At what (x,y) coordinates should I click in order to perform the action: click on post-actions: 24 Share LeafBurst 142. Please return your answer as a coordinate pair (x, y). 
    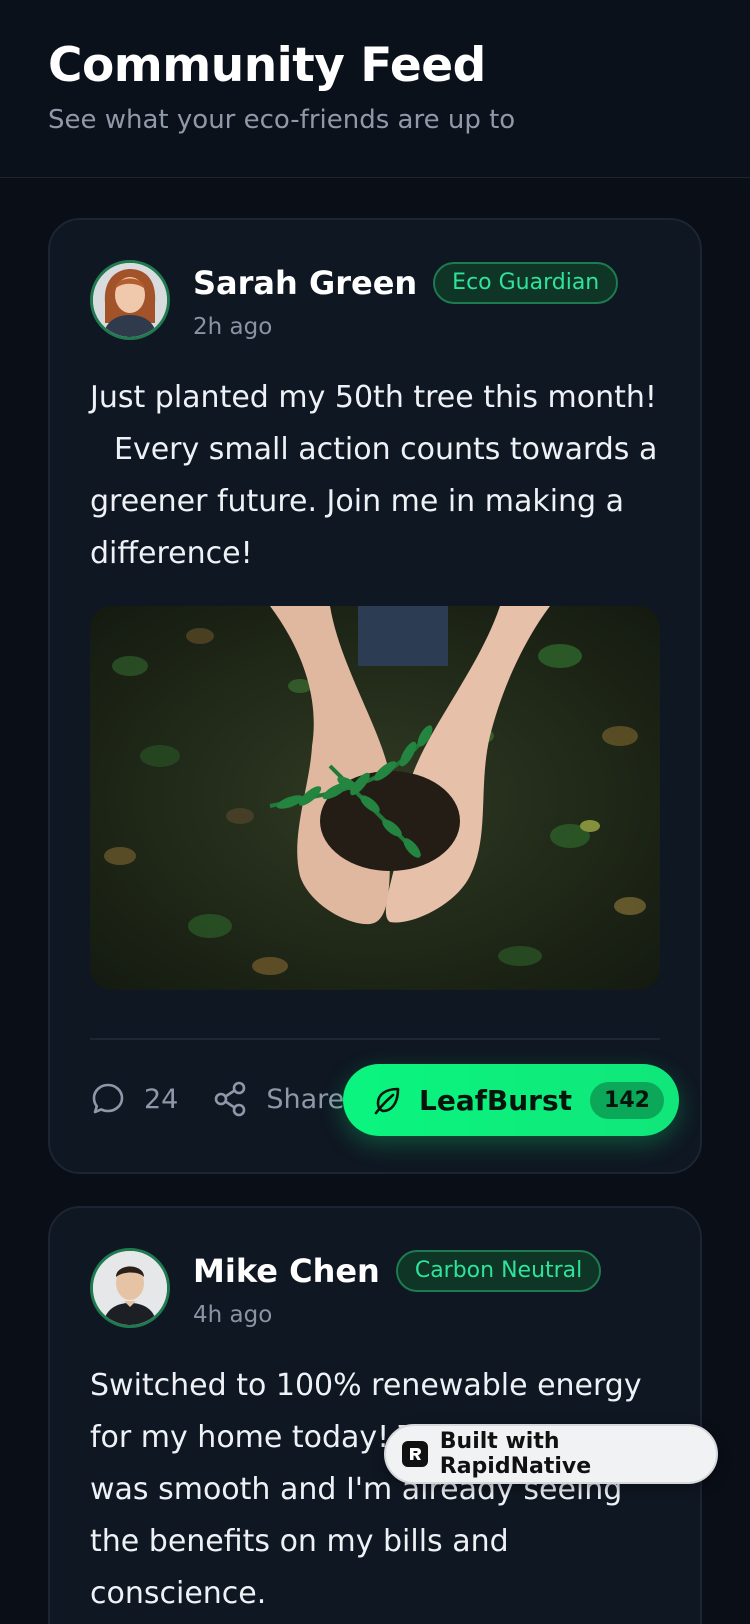
    Looking at the image, I should click on (384, 1100).